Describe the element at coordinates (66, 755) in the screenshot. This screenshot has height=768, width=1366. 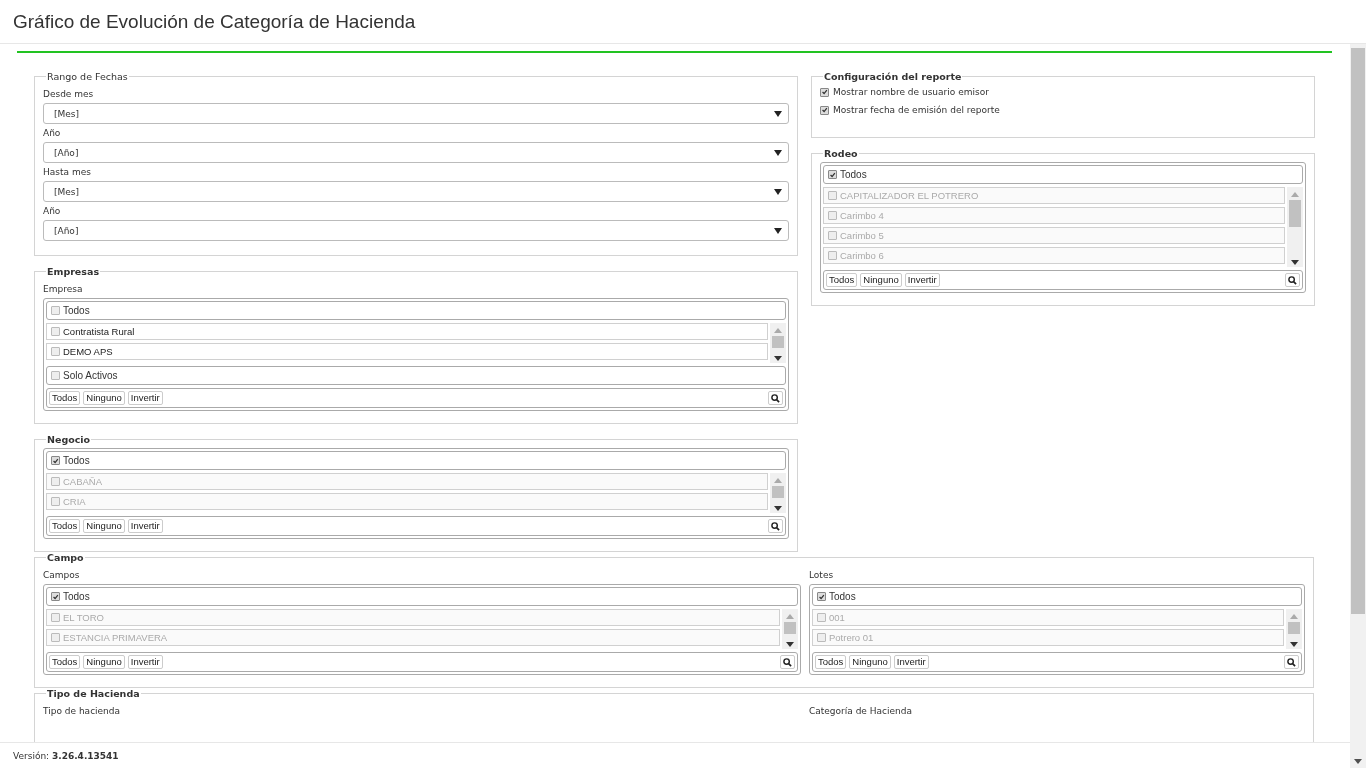
I see `version-text: Versión: 3.26.4.13541` at that location.